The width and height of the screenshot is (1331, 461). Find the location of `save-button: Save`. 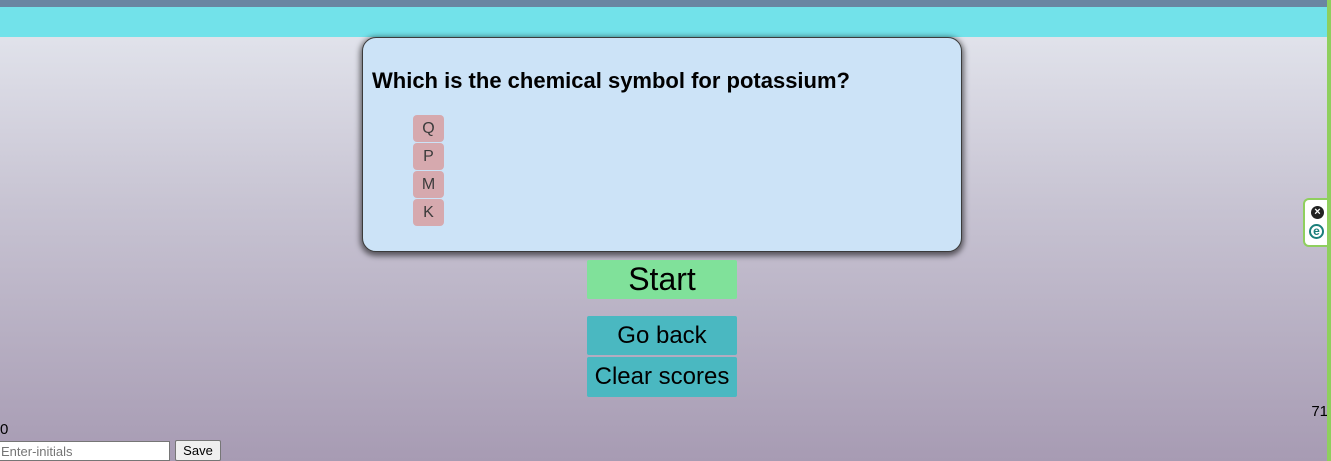

save-button: Save is located at coordinates (198, 450).